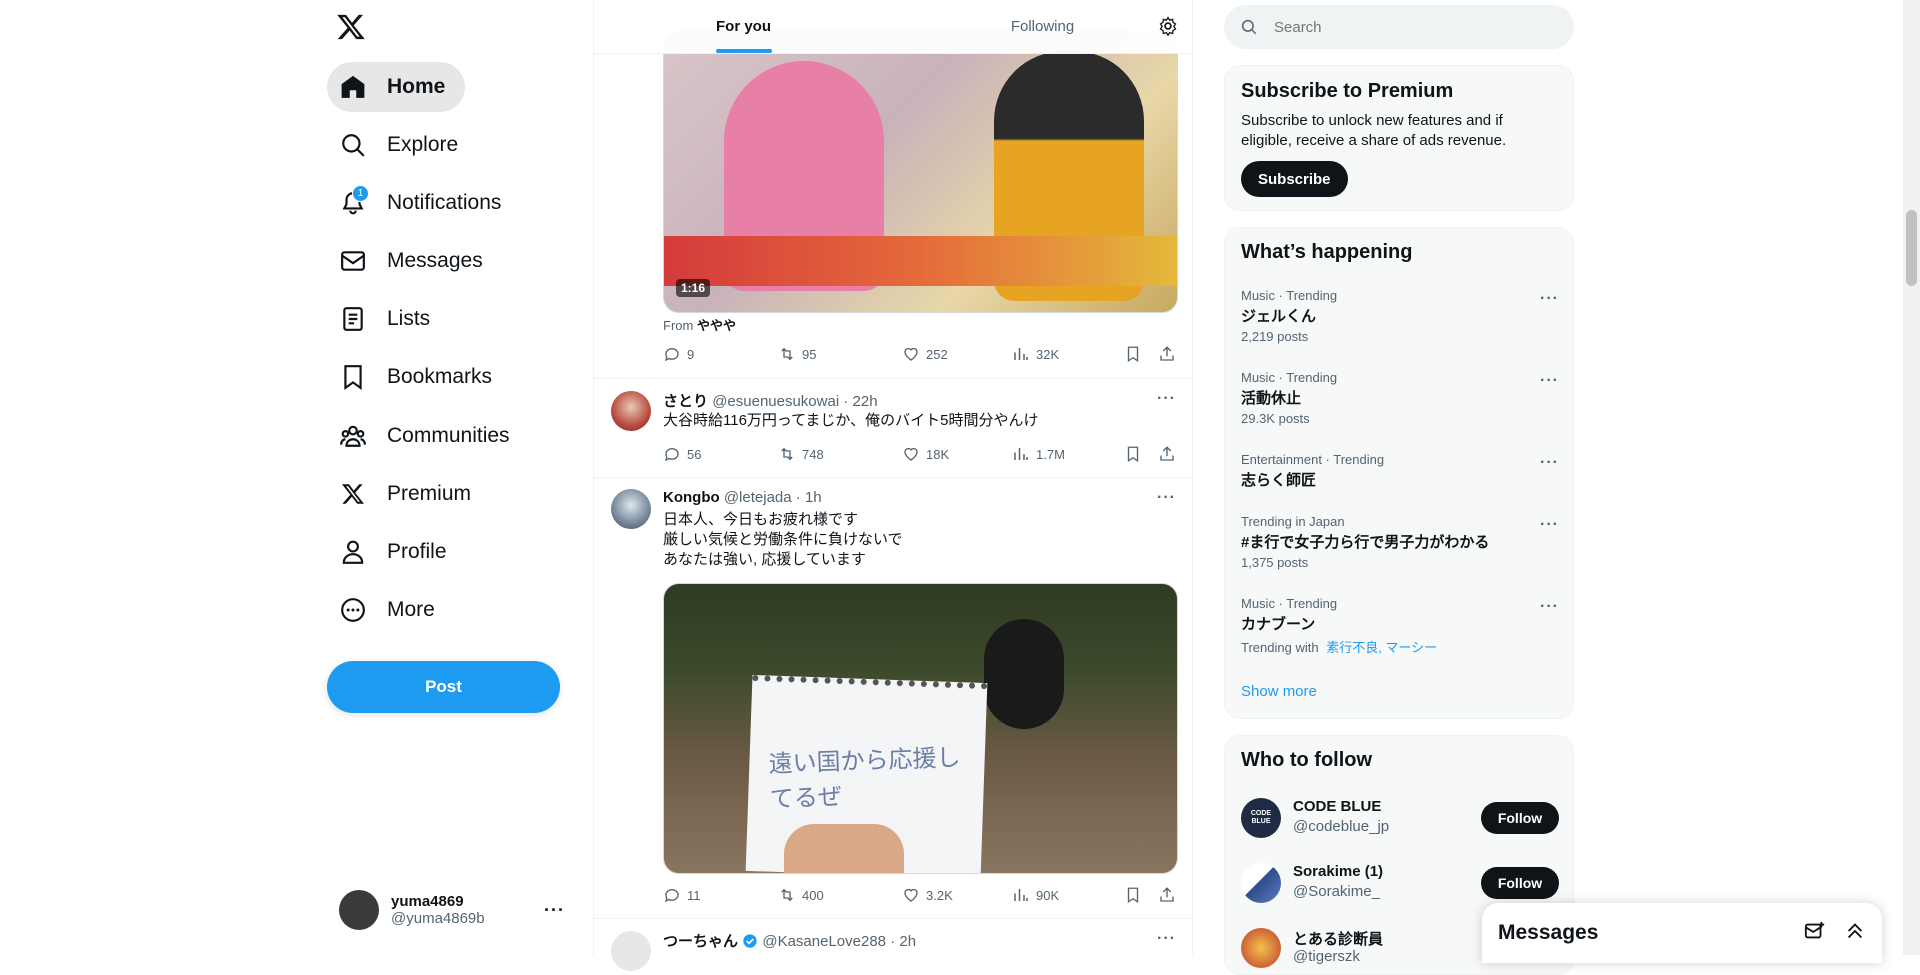 The height and width of the screenshot is (975, 1920). Describe the element at coordinates (1275, 562) in the screenshot. I see `trend-count: 1,375 posts` at that location.